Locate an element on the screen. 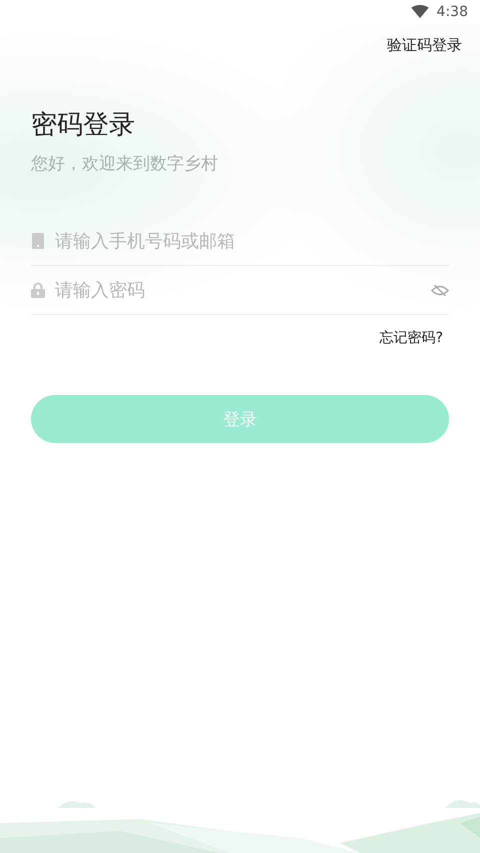  phone-icon is located at coordinates (38, 241).